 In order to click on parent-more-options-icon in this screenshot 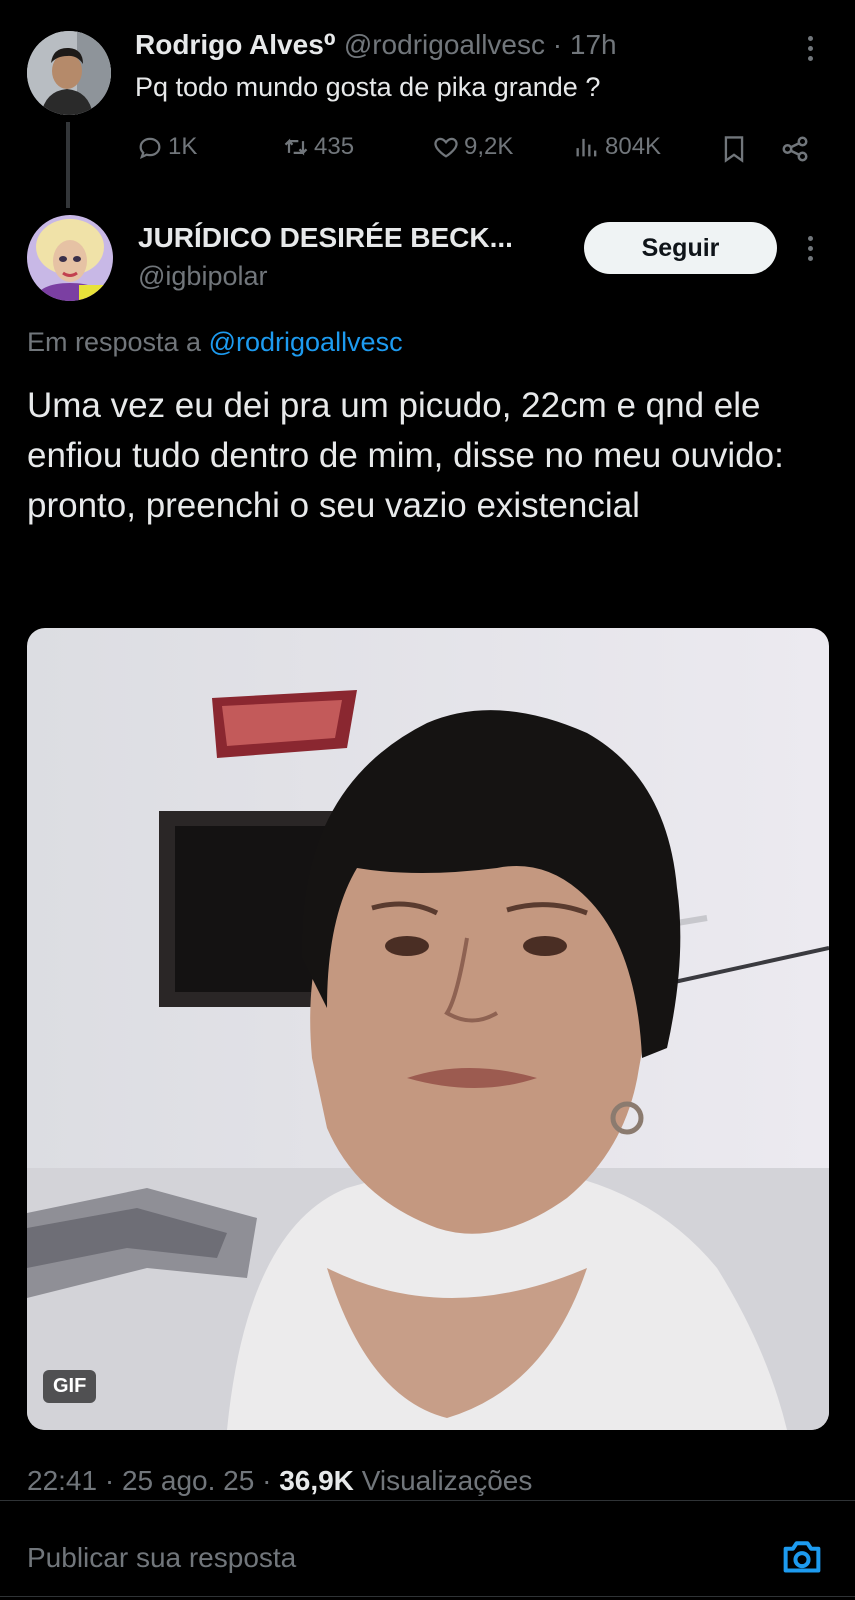, I will do `click(810, 48)`.